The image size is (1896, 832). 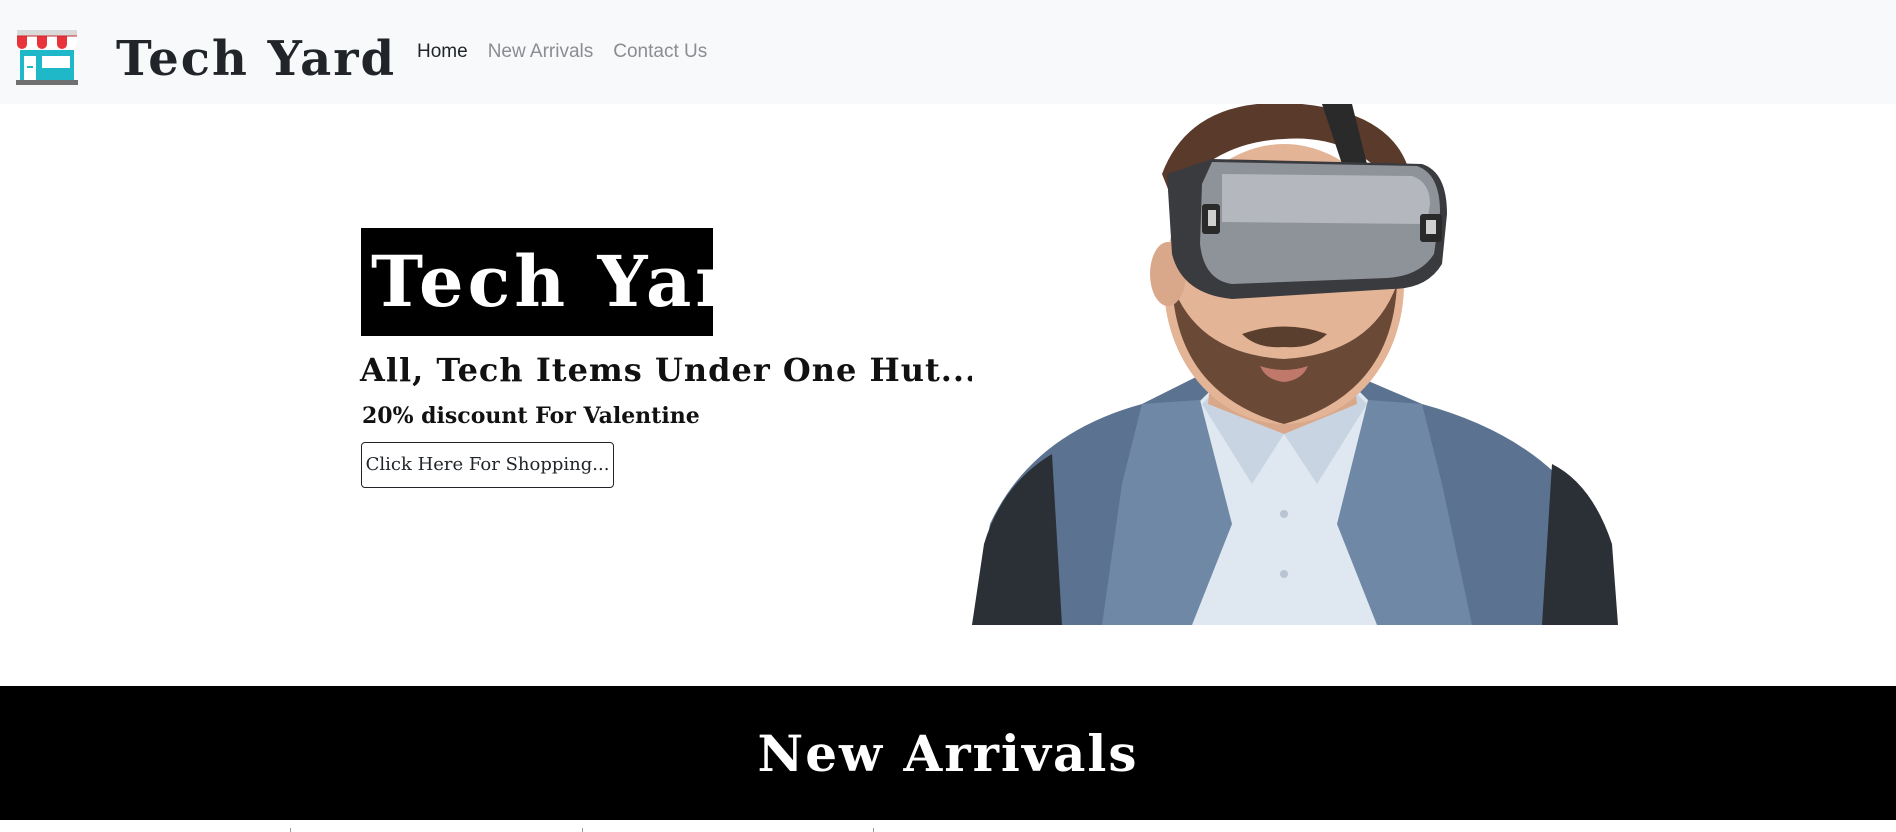 What do you see at coordinates (531, 416) in the screenshot?
I see `hero-discount: 20% discount For Valentine` at bounding box center [531, 416].